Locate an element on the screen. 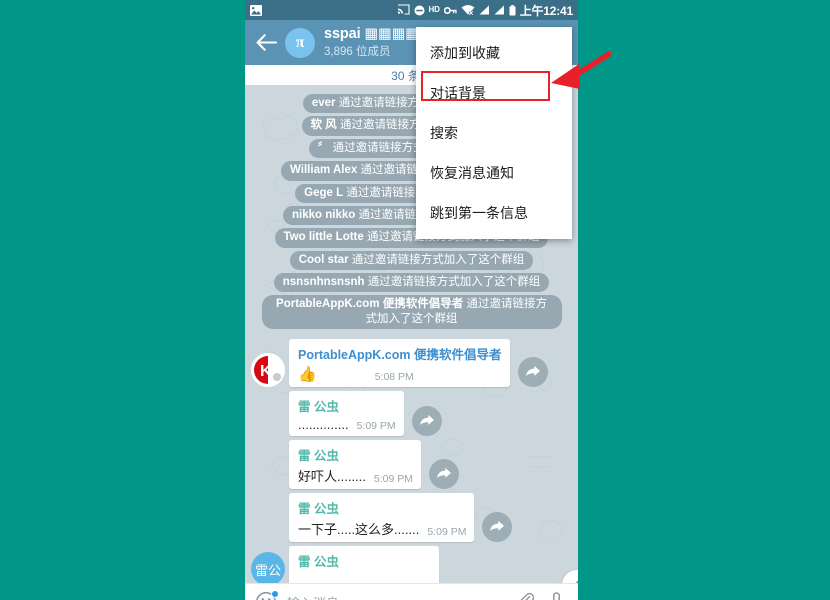  message-line: 👍 5:08 PM is located at coordinates (400, 374).